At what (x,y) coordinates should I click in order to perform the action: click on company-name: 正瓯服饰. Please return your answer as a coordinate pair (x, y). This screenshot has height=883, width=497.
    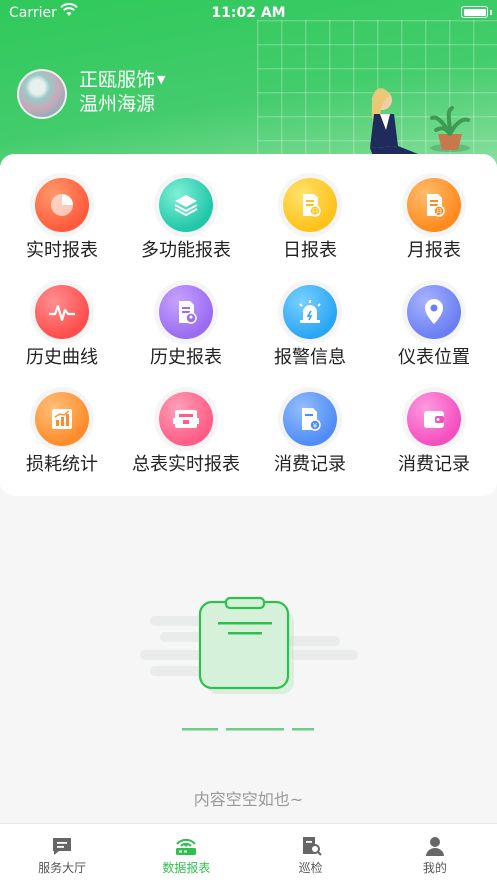
    Looking at the image, I should click on (117, 80).